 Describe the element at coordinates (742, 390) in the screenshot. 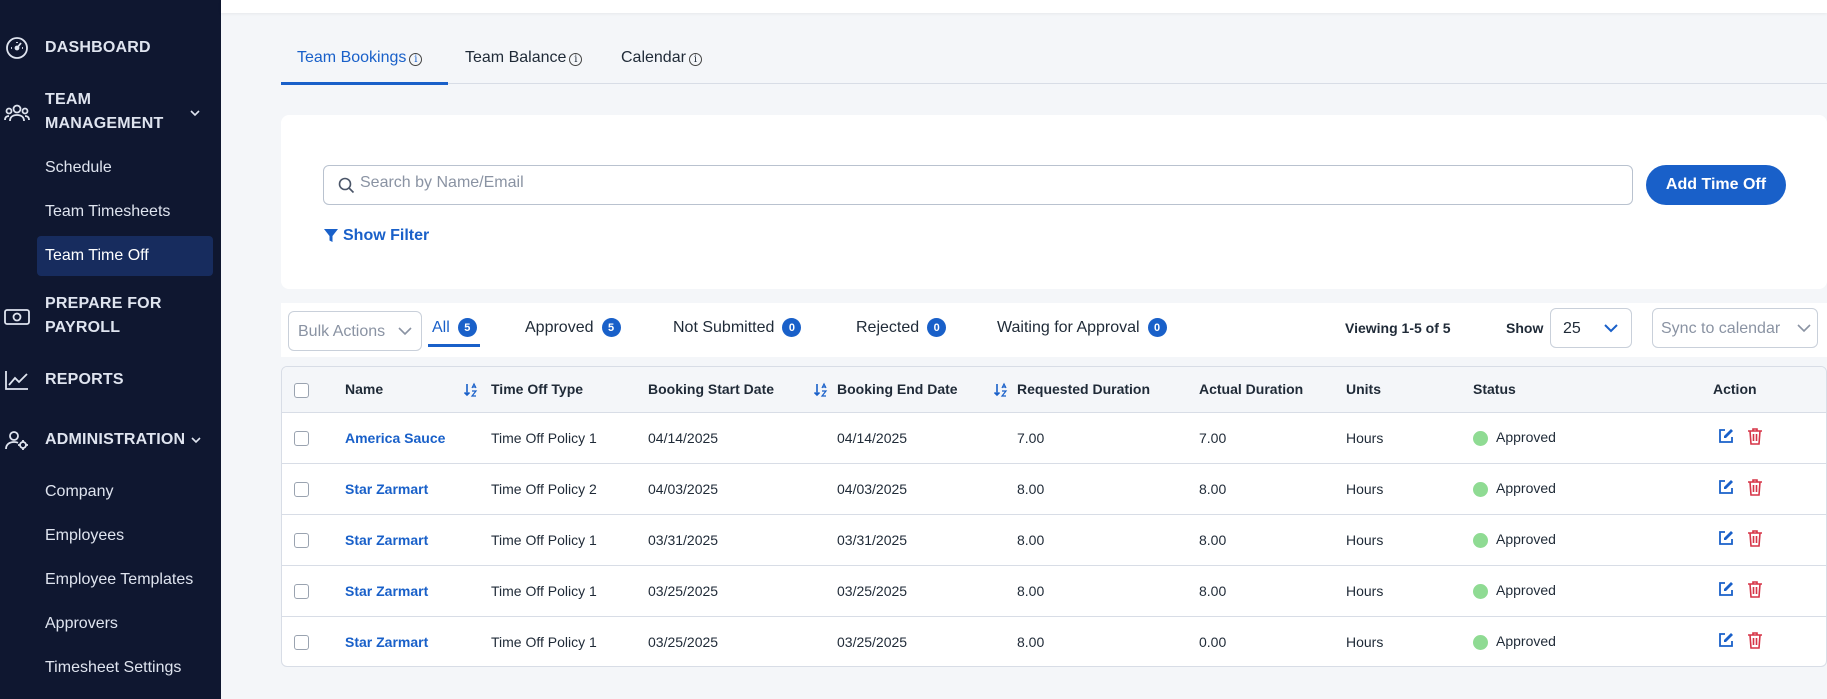

I see `column-header-start-date: Booking Start Date` at that location.